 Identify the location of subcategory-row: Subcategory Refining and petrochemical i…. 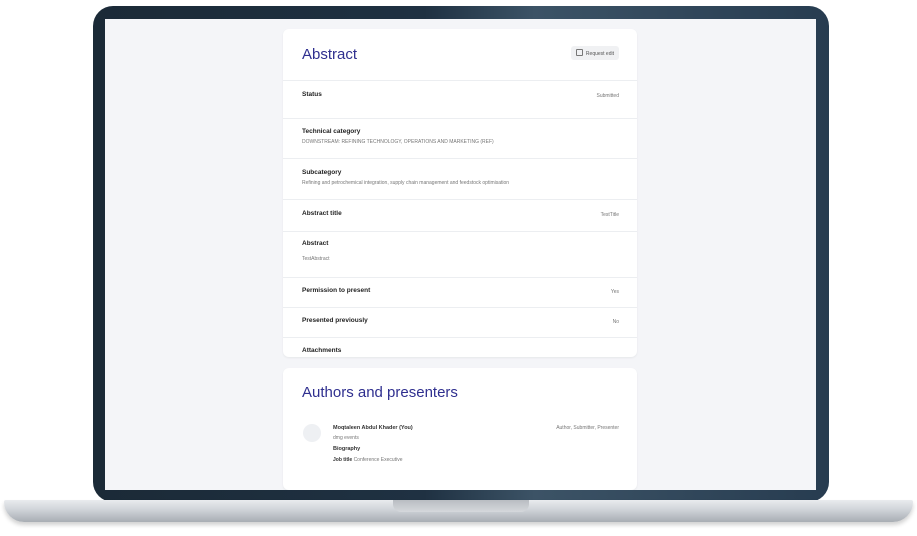
(460, 179).